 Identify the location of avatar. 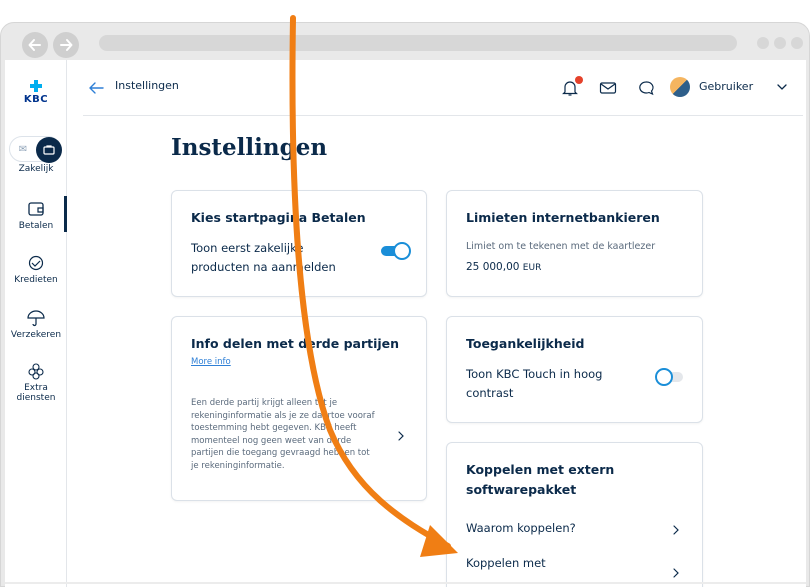
(680, 87).